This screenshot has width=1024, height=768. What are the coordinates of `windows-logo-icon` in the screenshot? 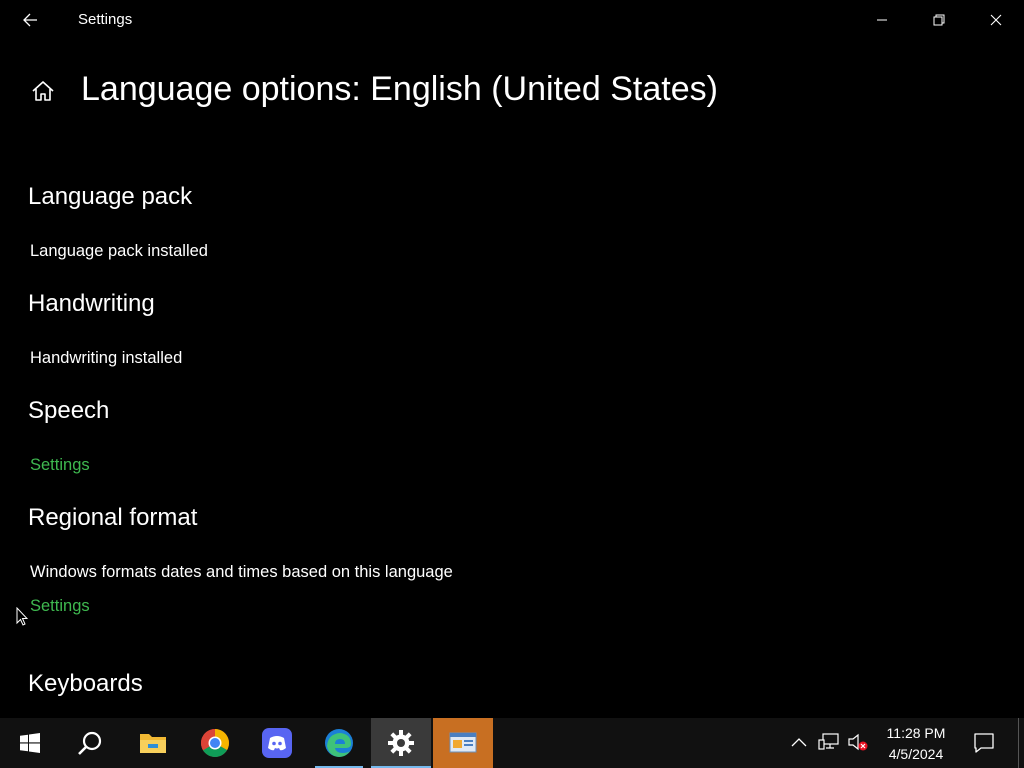 It's located at (30, 743).